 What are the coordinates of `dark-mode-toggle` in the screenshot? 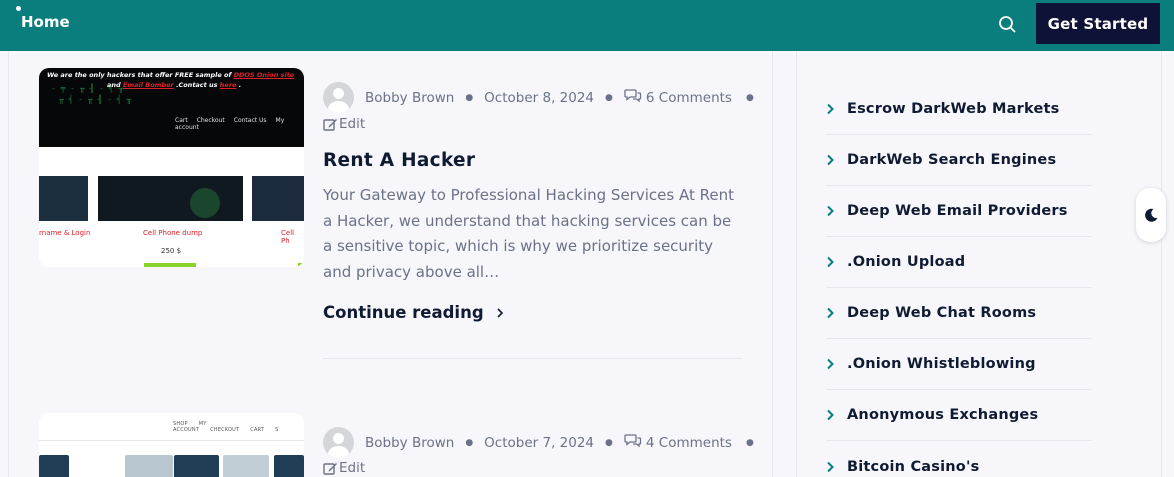 It's located at (1151, 215).